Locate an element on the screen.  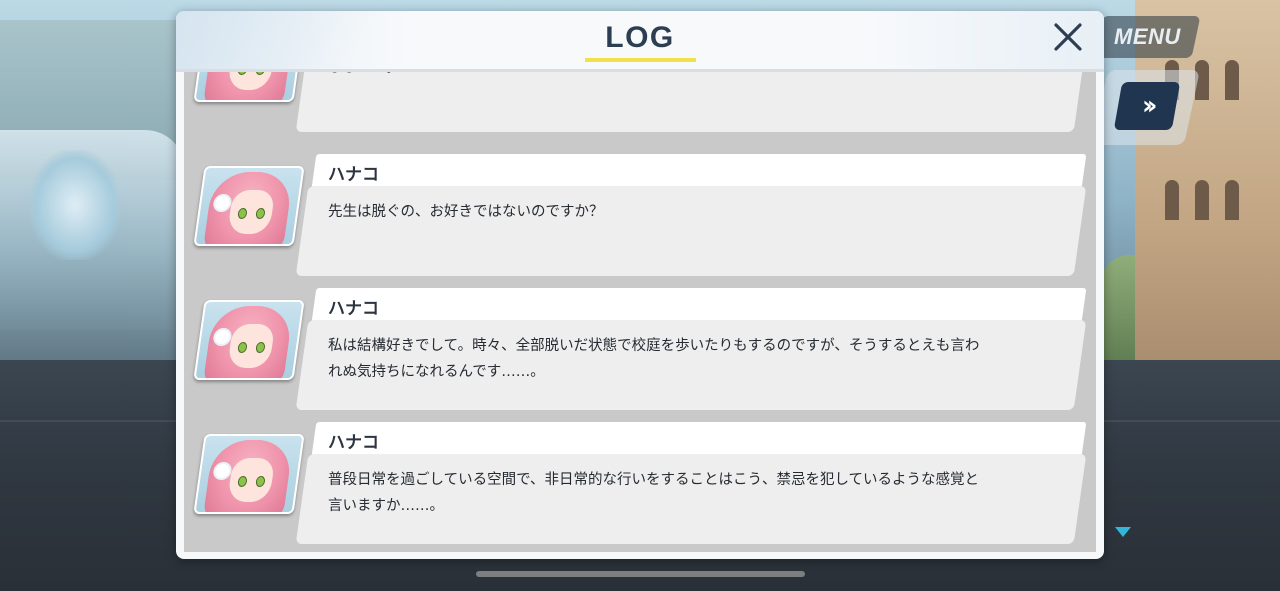
close-icon is located at coordinates (1068, 37).